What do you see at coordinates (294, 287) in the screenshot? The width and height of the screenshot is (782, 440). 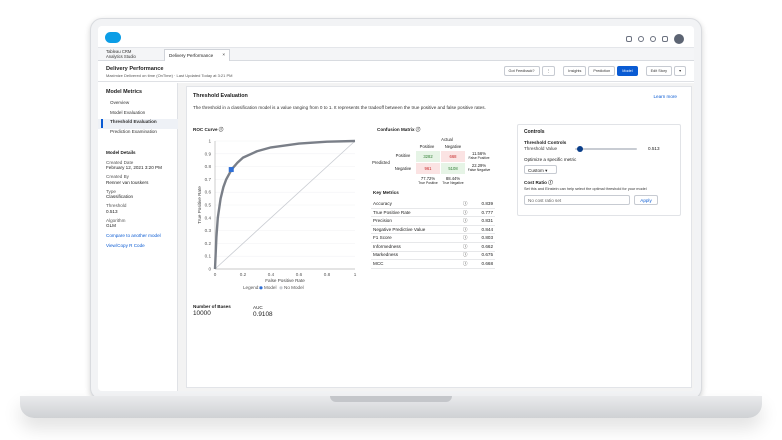 I see `legend-label-no-model: No Model` at bounding box center [294, 287].